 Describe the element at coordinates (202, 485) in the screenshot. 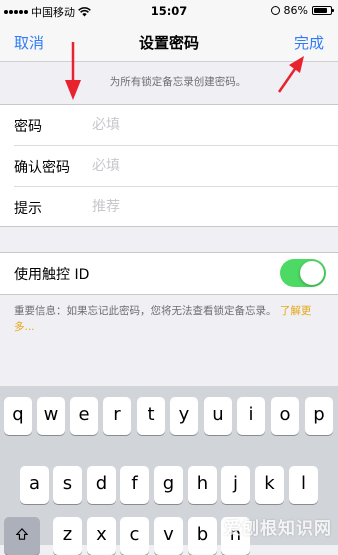

I see `key-h: h` at that location.